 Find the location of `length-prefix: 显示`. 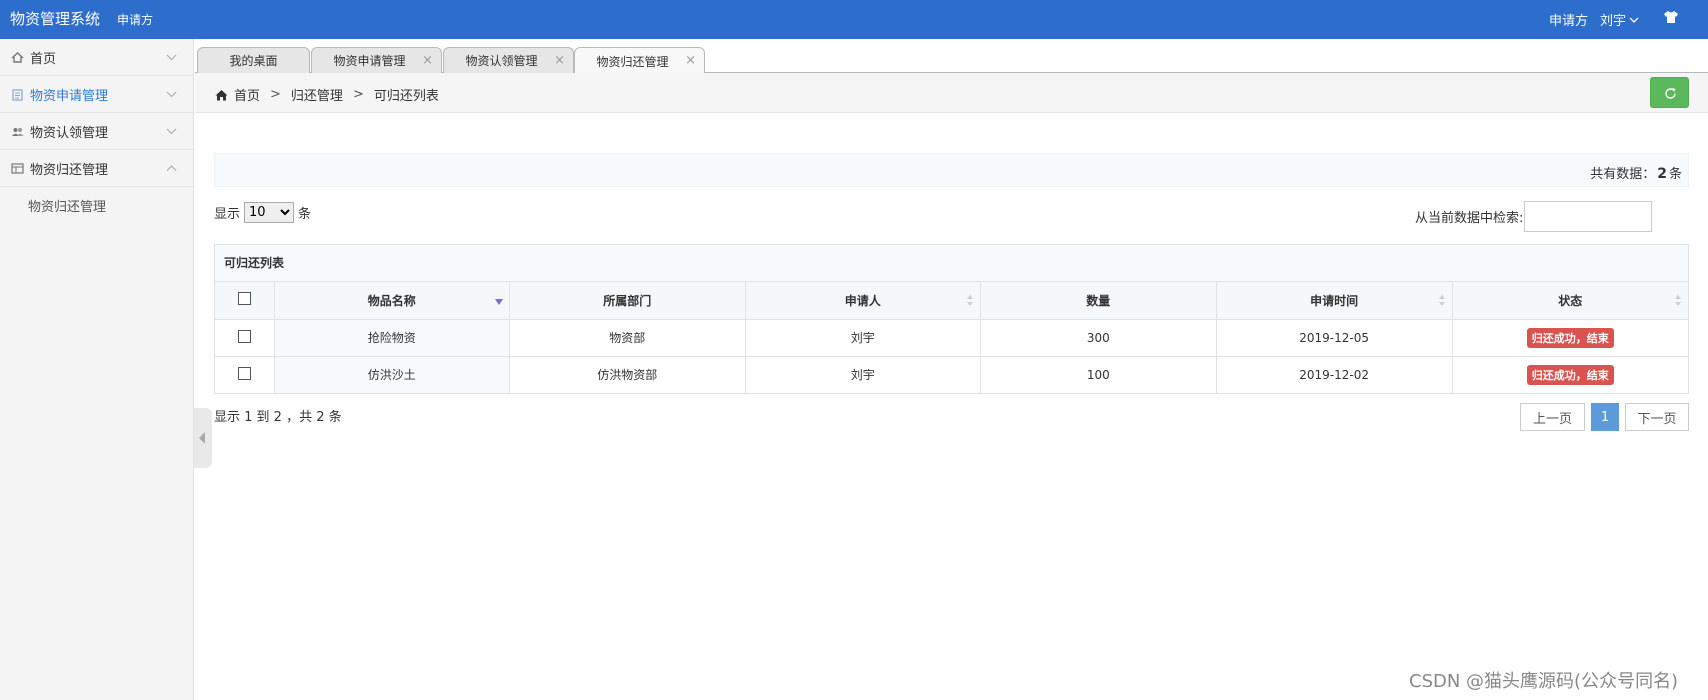

length-prefix: 显示 is located at coordinates (227, 214).